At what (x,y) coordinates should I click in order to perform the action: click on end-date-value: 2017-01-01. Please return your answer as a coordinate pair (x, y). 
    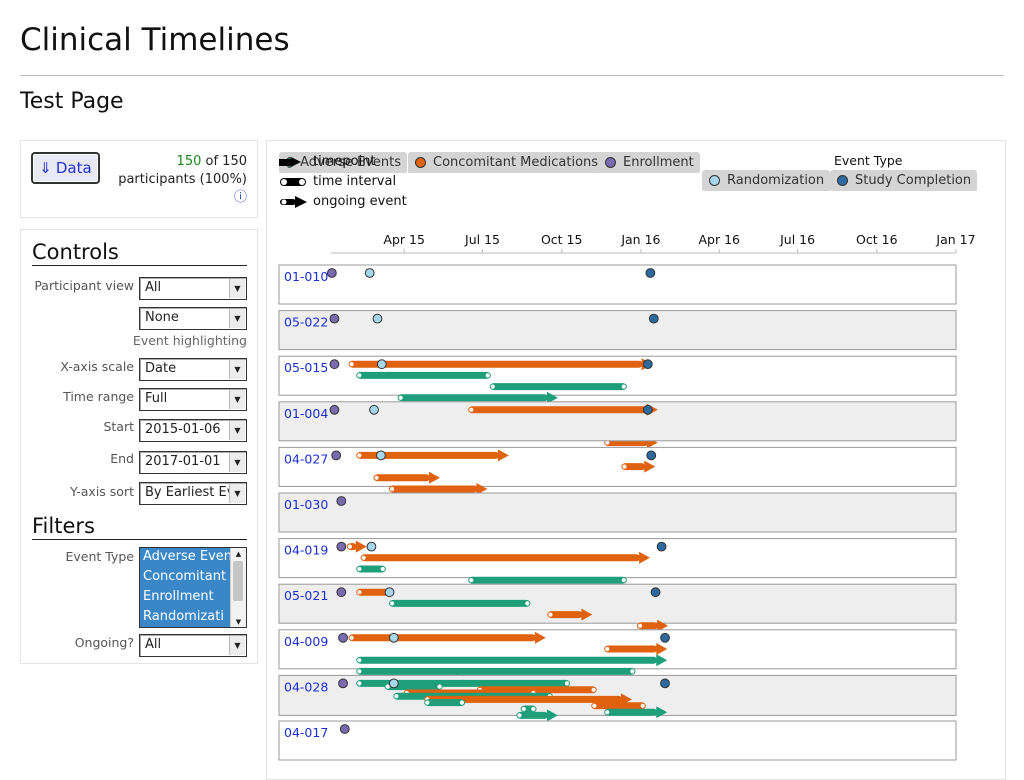
    Looking at the image, I should click on (183, 461).